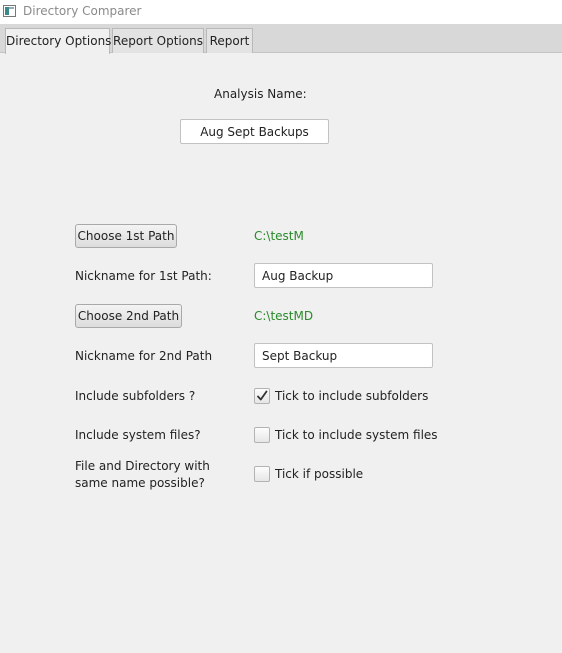  Describe the element at coordinates (143, 276) in the screenshot. I see `first-path-nickname-label: Nickname for 1st Path:` at that location.